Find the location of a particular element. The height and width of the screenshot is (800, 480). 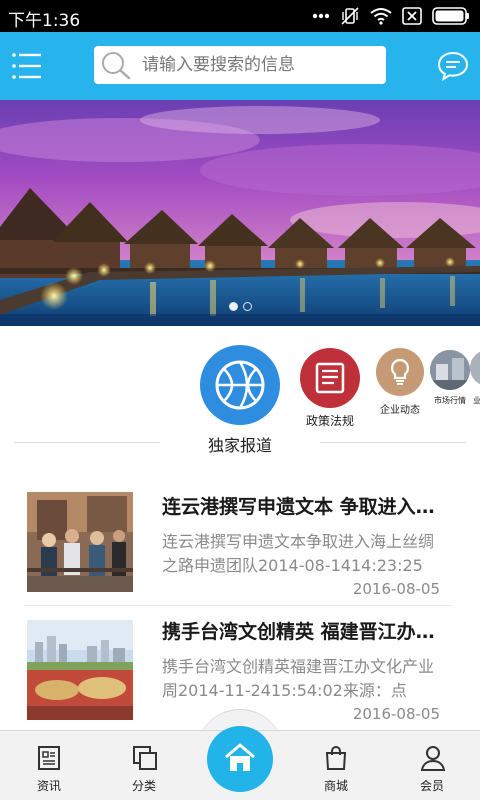

category-icon is located at coordinates (145, 758).